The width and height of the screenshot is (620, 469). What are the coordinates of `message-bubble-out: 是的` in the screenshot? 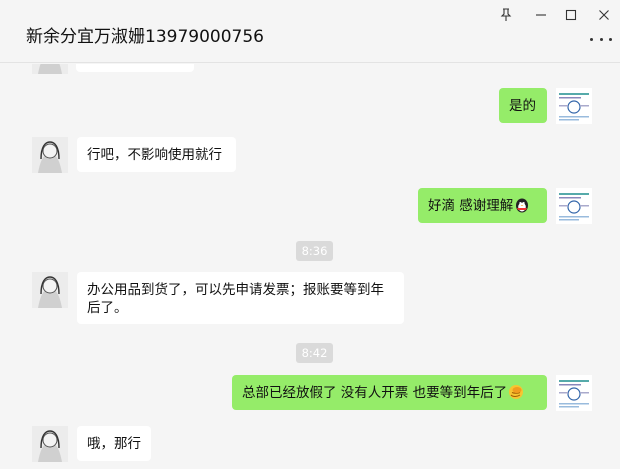 It's located at (523, 105).